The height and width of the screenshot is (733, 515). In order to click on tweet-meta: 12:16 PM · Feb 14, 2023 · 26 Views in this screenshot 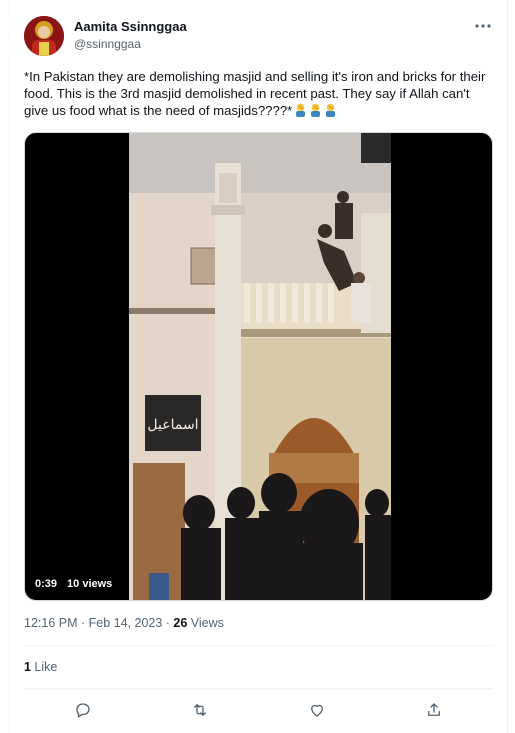, I will do `click(124, 623)`.